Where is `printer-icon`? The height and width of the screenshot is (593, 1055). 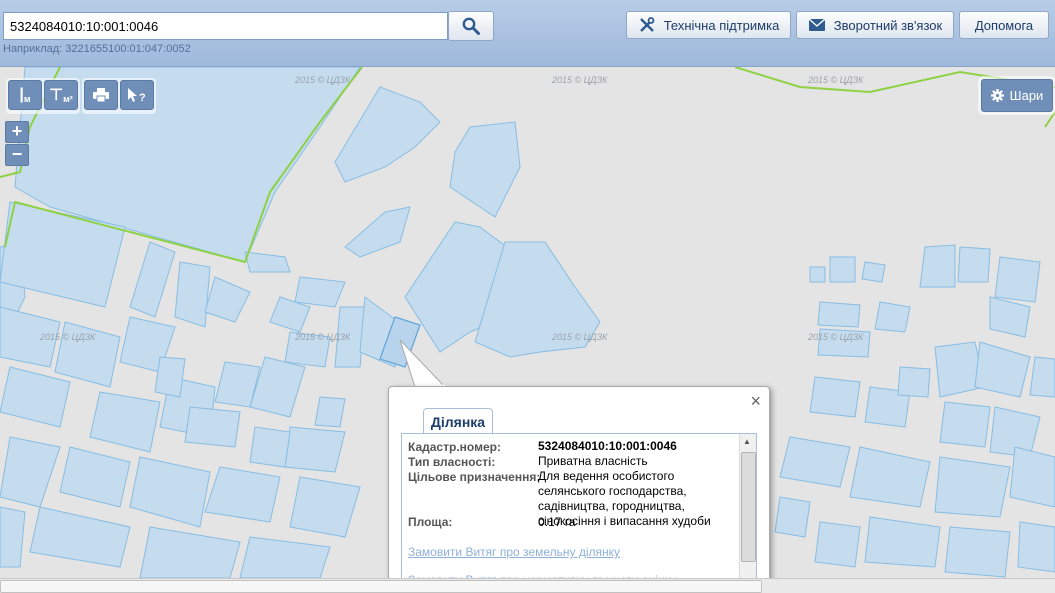 printer-icon is located at coordinates (101, 95).